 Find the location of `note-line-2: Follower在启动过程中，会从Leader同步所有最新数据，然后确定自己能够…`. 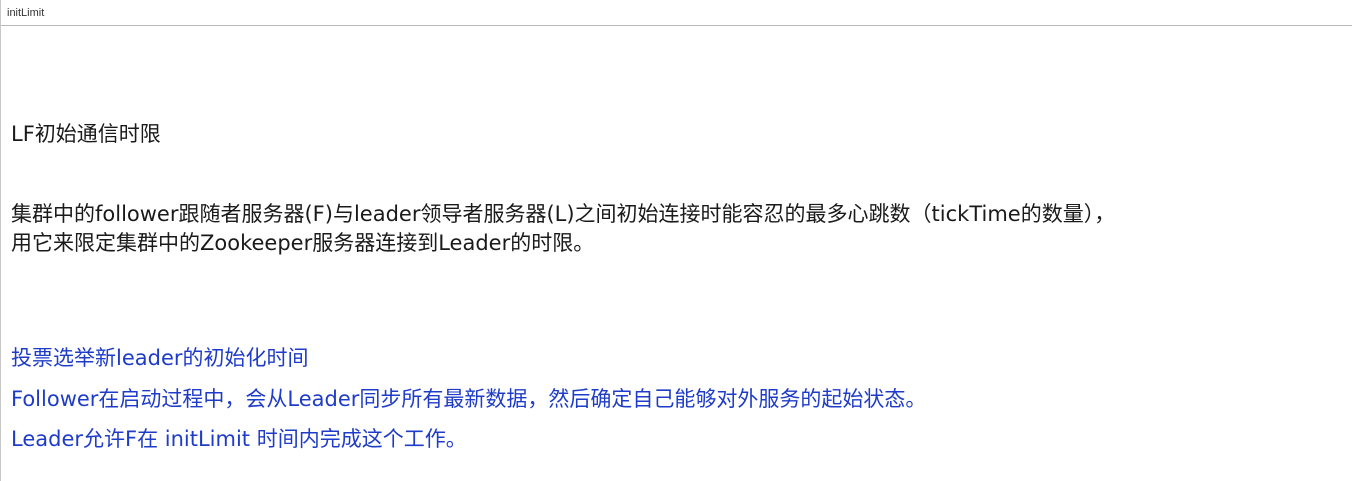

note-line-2: Follower在启动过程中，会从Leader同步所有最新数据，然后确定自己能够… is located at coordinates (469, 399).